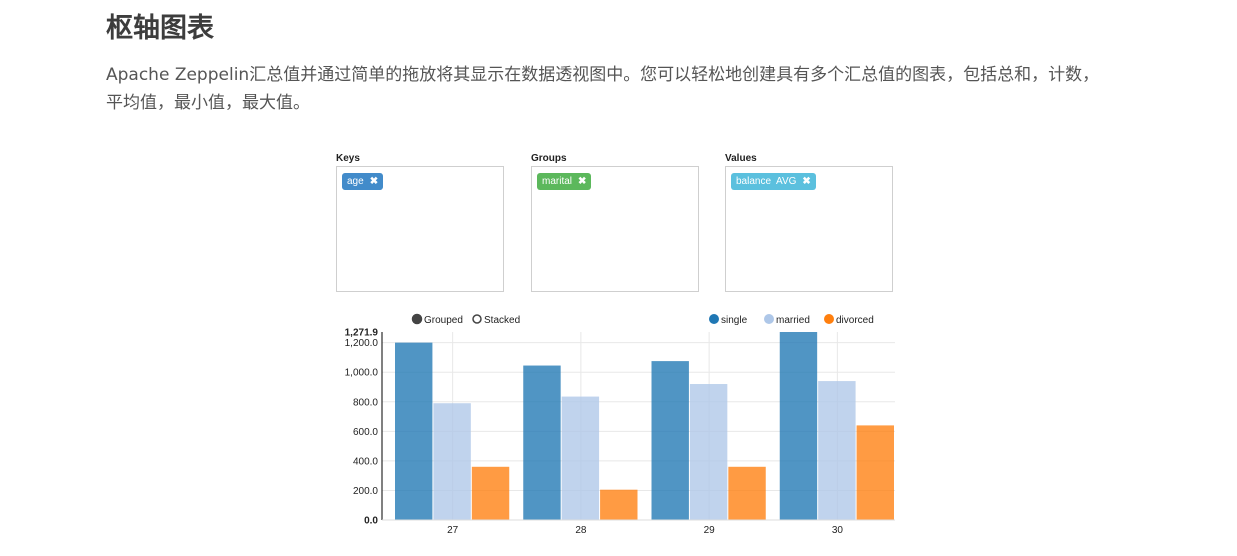 This screenshot has width=1237, height=556. What do you see at coordinates (741, 158) in the screenshot?
I see `values-label: Values` at bounding box center [741, 158].